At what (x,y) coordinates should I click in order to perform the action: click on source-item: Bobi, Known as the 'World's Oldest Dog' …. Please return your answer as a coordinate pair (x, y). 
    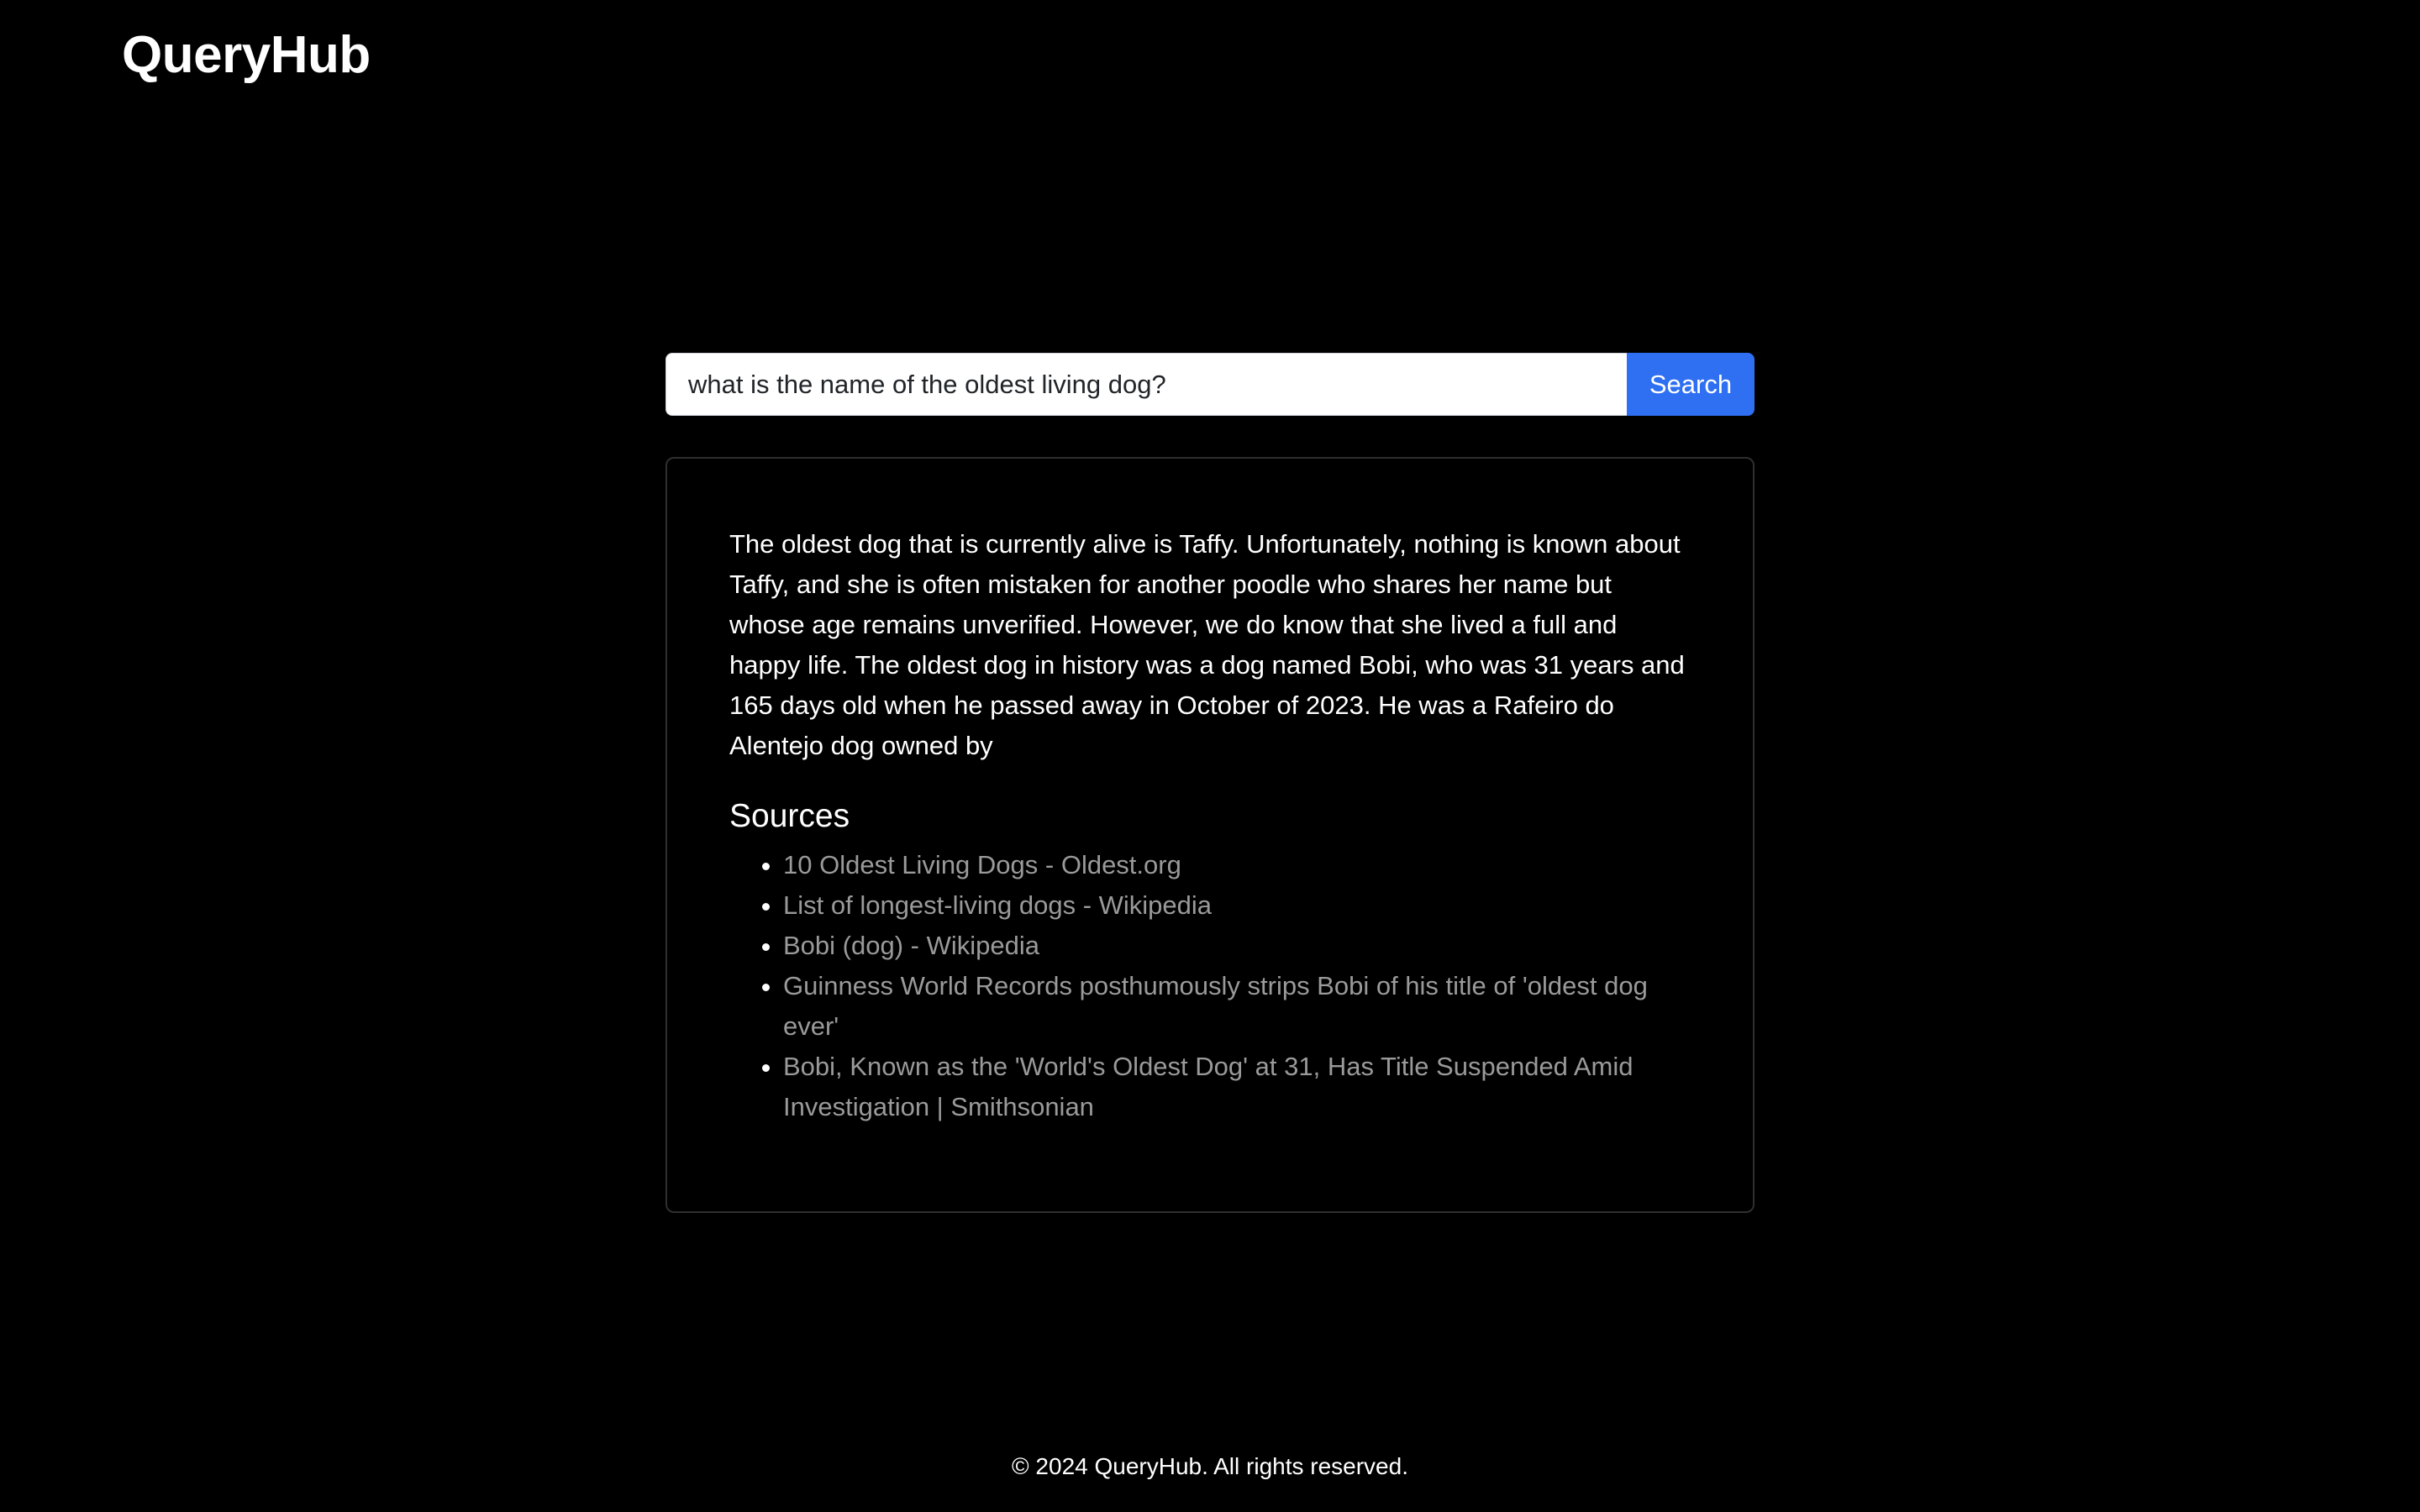
    Looking at the image, I should click on (1237, 1087).